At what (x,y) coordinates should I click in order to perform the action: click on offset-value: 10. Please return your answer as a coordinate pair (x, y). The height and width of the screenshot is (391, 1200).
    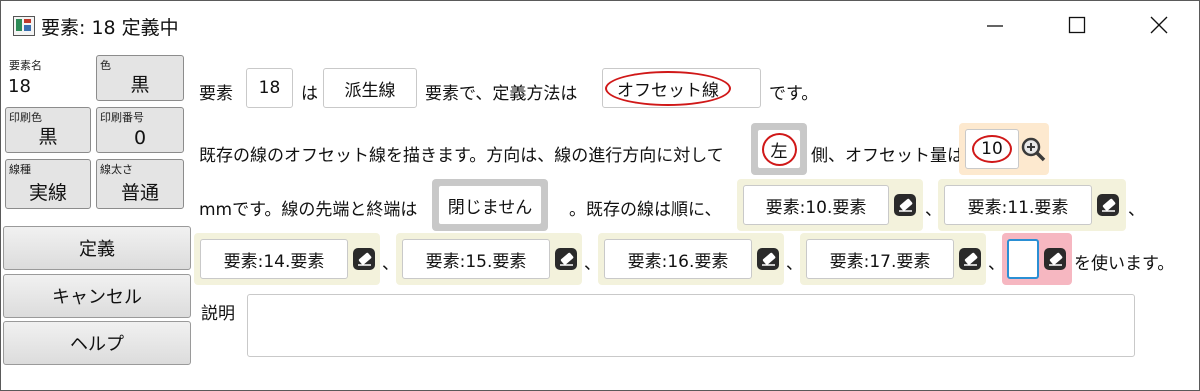
    Looking at the image, I should click on (992, 149).